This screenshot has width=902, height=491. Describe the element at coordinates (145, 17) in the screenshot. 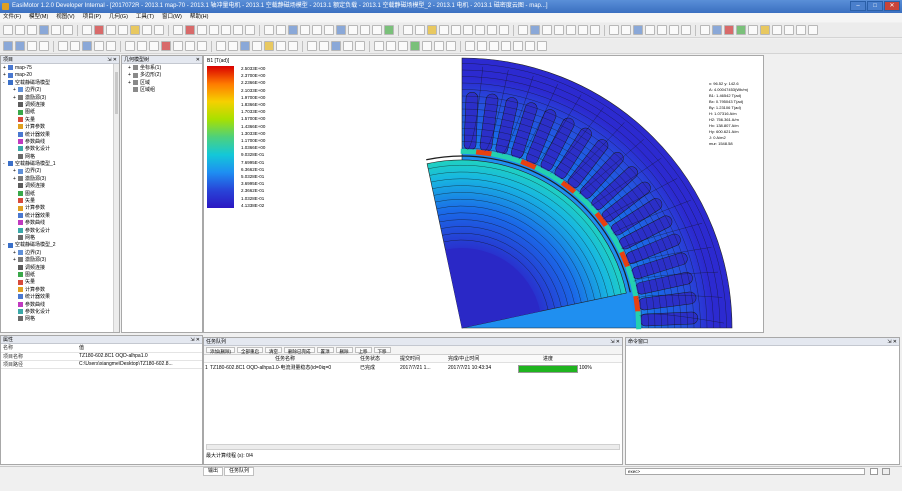

I see `menu-tools: 工具(T)` at that location.